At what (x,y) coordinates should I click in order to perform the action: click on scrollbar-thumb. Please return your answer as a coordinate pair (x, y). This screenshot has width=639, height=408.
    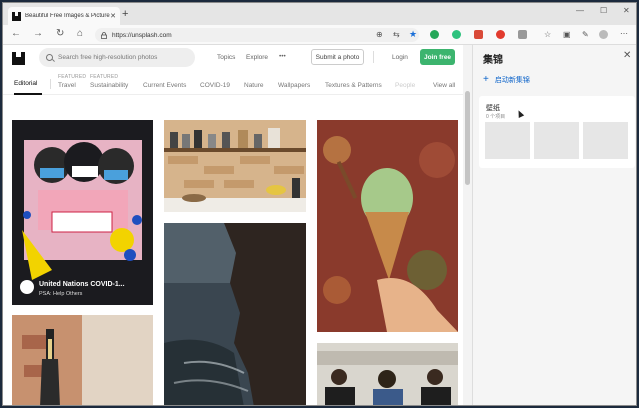
    Looking at the image, I should click on (467, 138).